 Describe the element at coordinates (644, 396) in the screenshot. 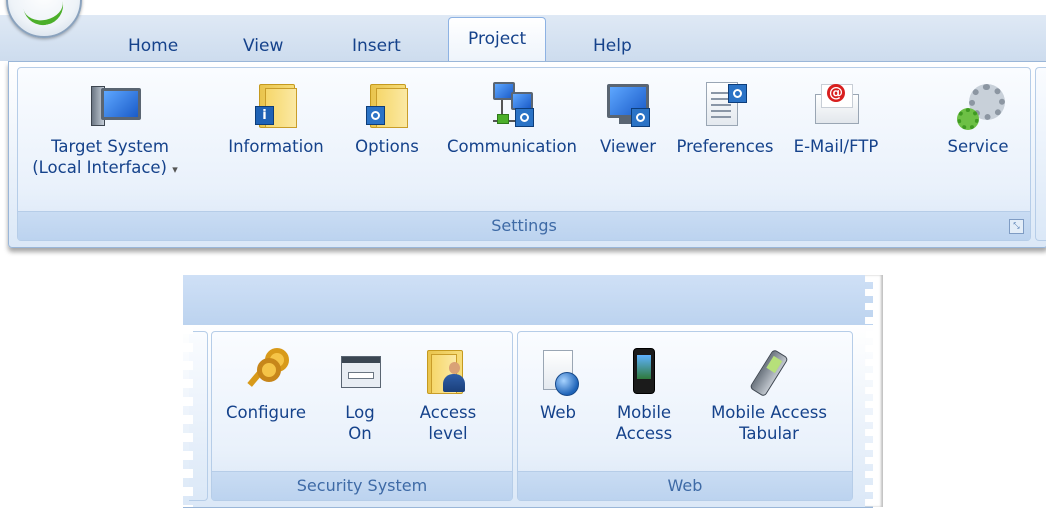

I see `mobile-access-button: Mobile Access` at that location.